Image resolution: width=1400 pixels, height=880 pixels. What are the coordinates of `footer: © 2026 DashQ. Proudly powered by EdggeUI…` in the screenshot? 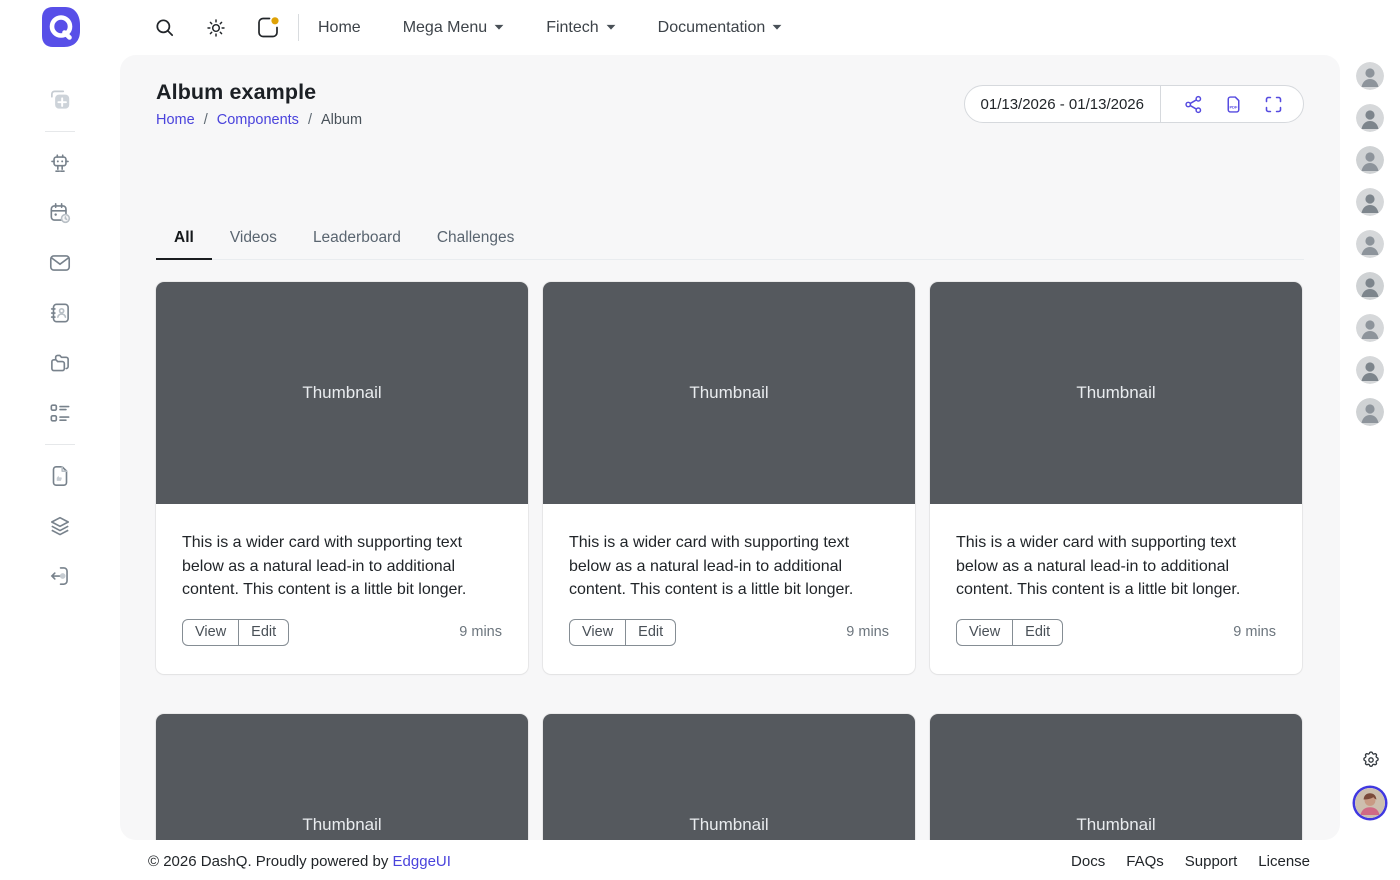 It's located at (729, 861).